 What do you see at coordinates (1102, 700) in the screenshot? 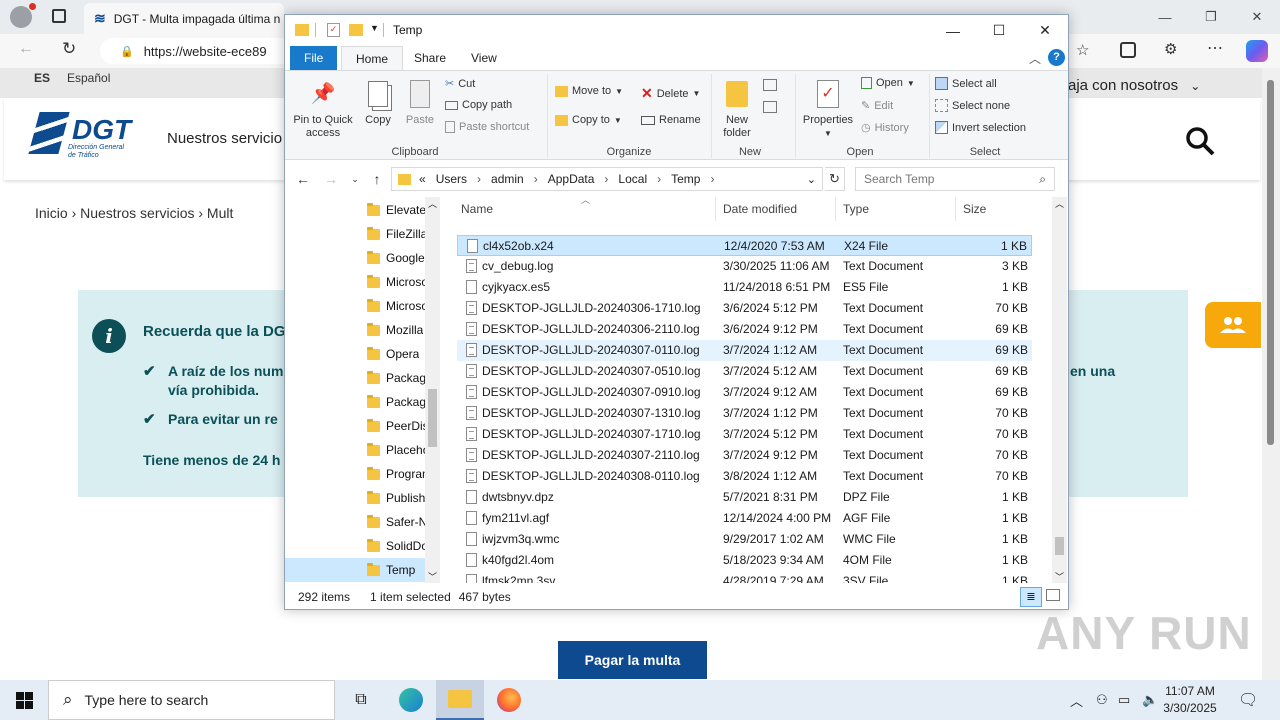
I see `meet-now-icon: ⚇` at bounding box center [1102, 700].